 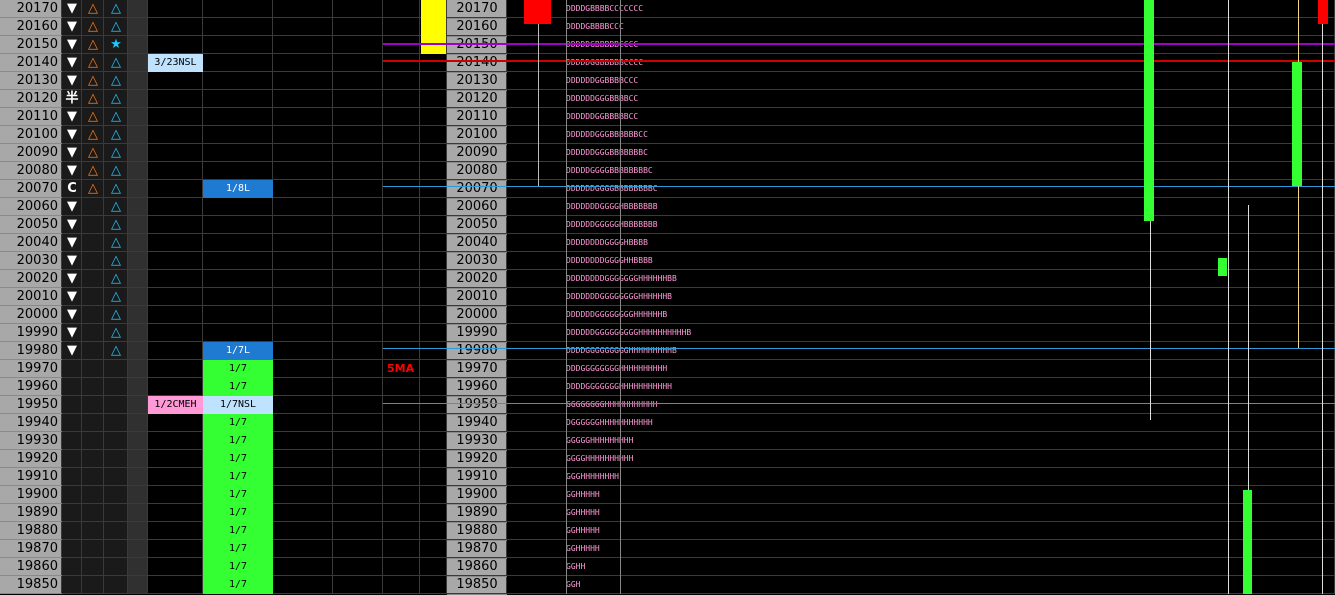 What do you see at coordinates (31, 27) in the screenshot?
I see `price-label-left: 20160` at bounding box center [31, 27].